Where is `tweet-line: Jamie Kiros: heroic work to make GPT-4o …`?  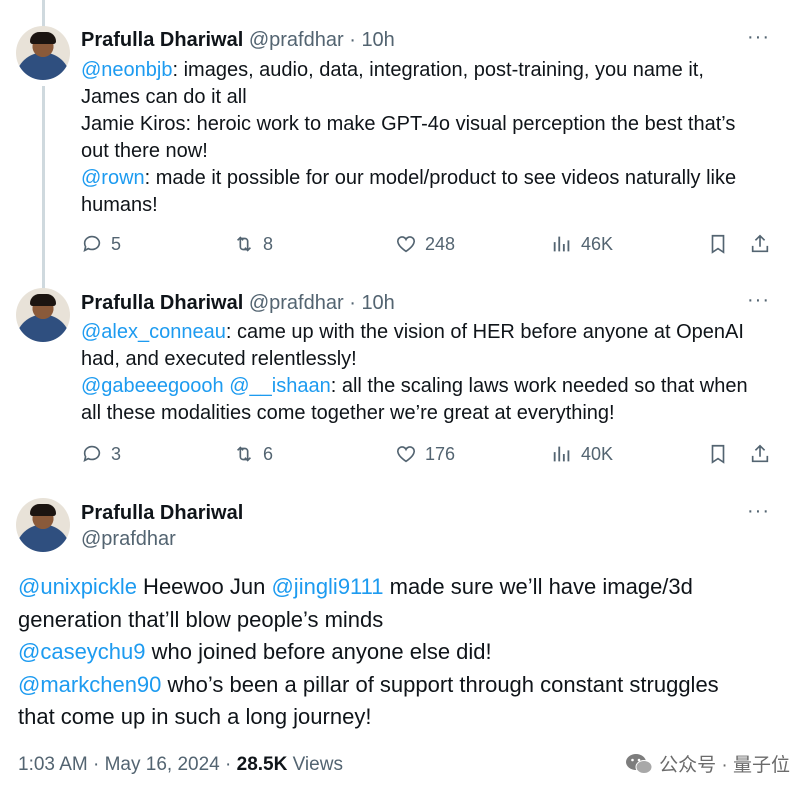
tweet-line: Jamie Kiros: heroic work to make GPT-4o … is located at coordinates (408, 124).